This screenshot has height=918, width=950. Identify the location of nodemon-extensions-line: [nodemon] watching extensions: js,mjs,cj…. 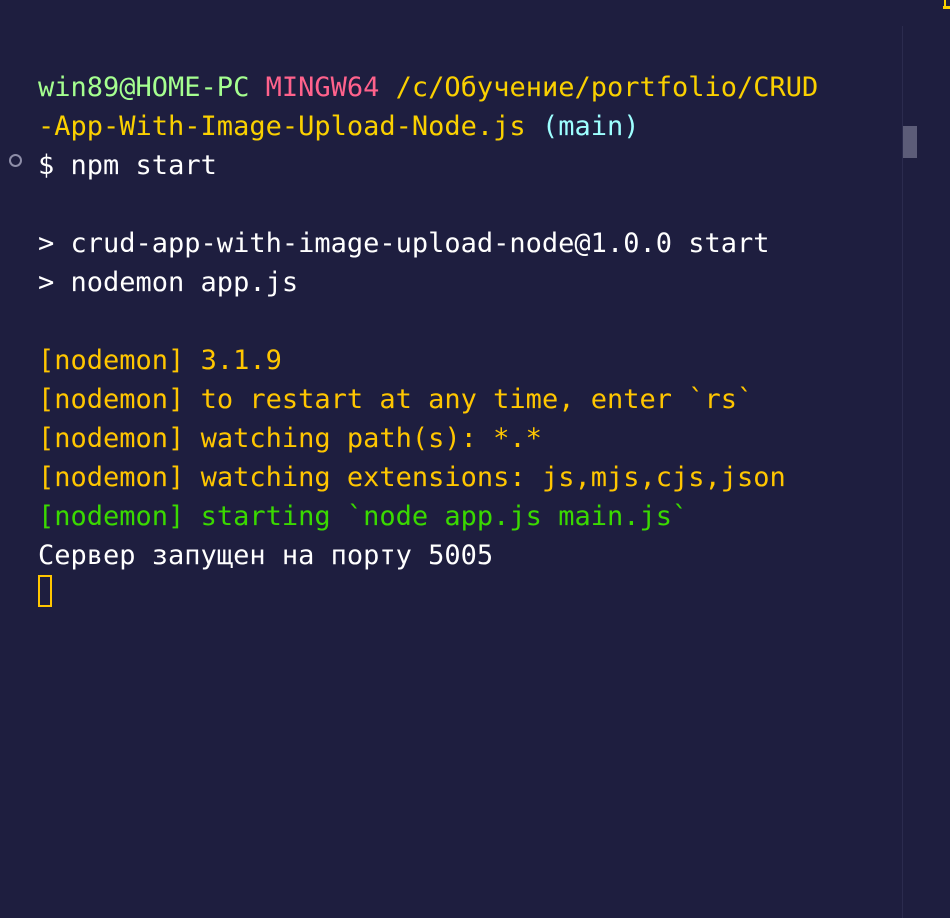
(412, 477).